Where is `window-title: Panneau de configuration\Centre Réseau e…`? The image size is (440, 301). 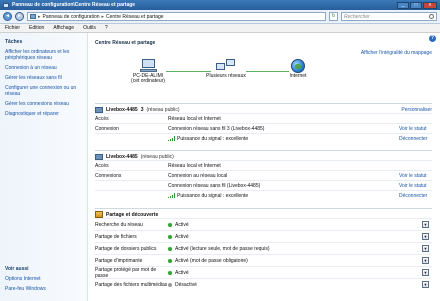 window-title: Panneau de configuration\Centre Réseau e… is located at coordinates (74, 5).